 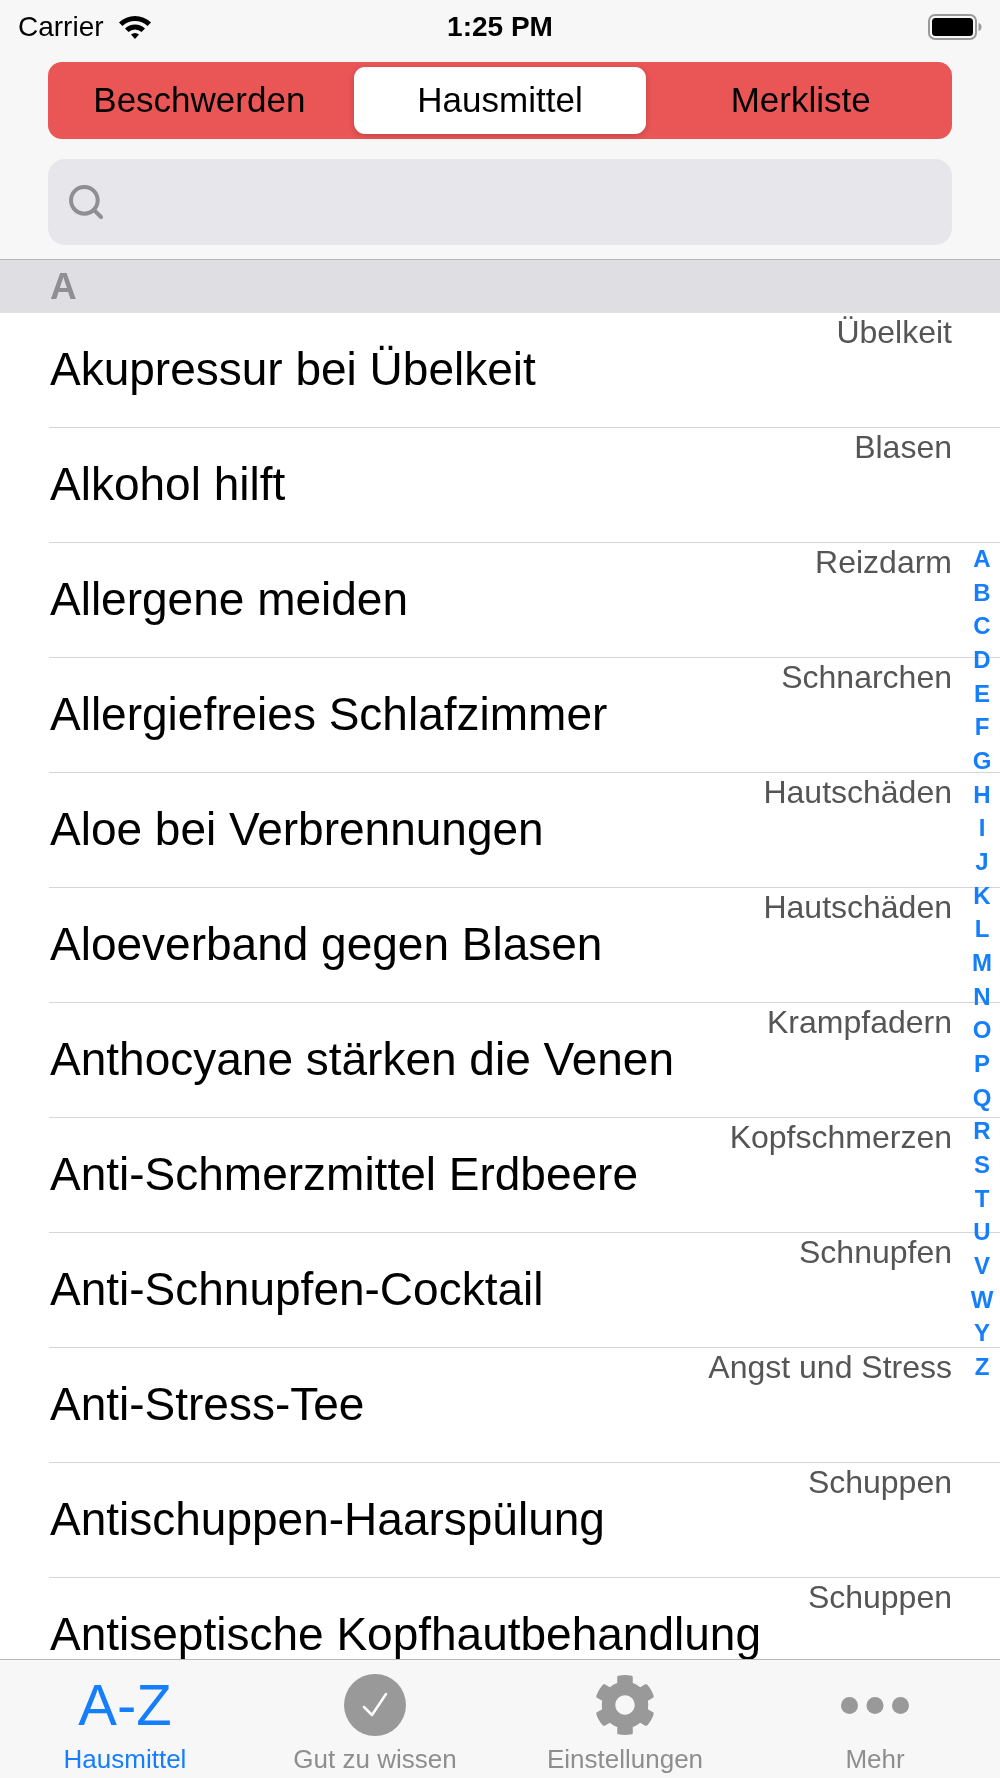 What do you see at coordinates (875, 1719) in the screenshot?
I see `tab-bar-item: Mehr` at bounding box center [875, 1719].